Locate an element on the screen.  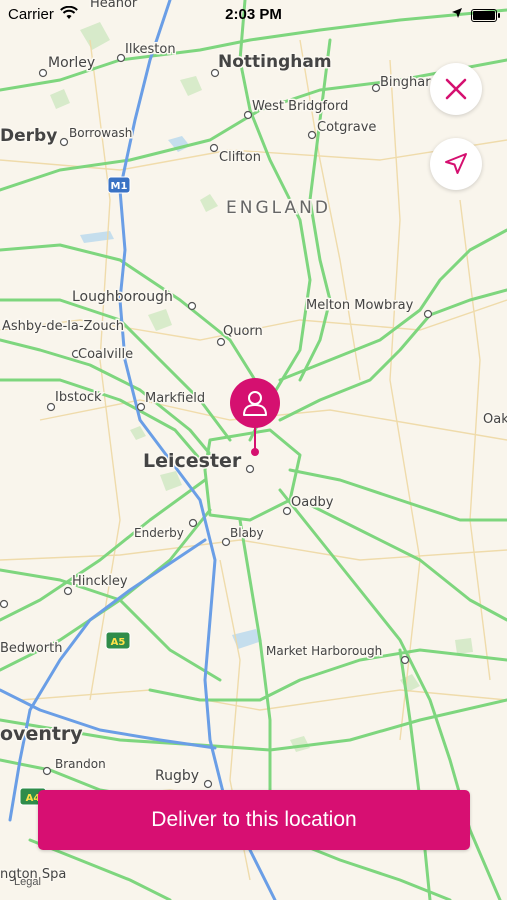
locate-button is located at coordinates (456, 164).